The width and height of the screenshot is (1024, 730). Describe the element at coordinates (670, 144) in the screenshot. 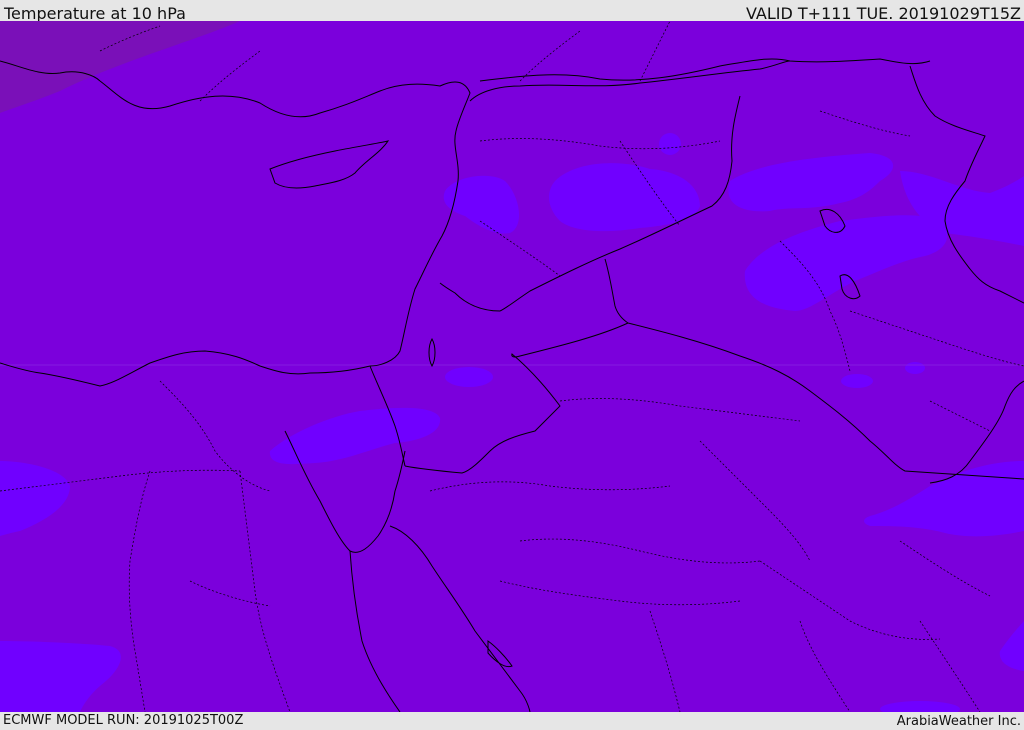

I see `patch-small-syria` at that location.